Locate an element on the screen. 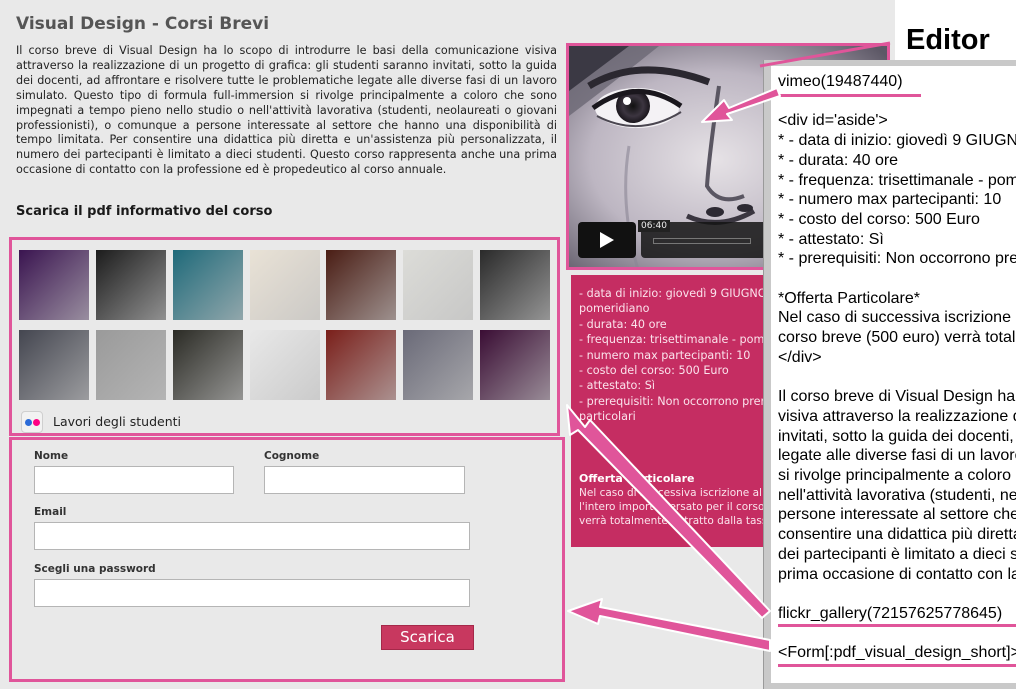 The width and height of the screenshot is (1016, 689). progress-track is located at coordinates (702, 241).